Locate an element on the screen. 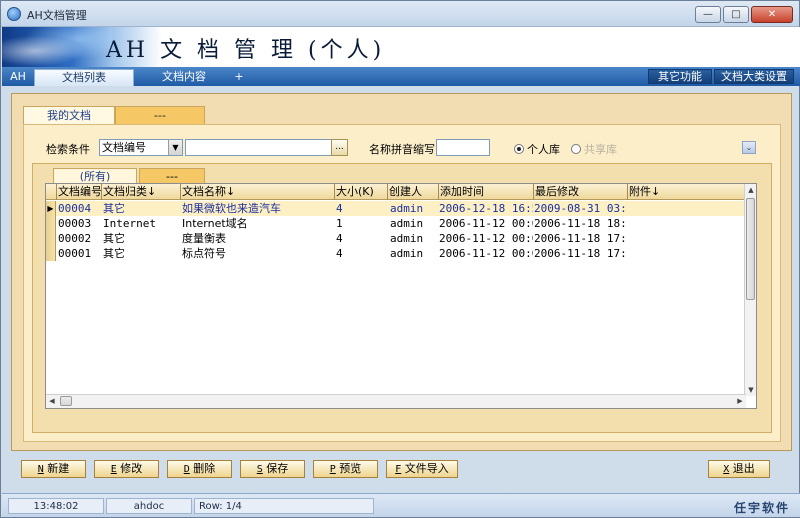 This screenshot has height=518, width=800. col-header-added-time: 添加时间 is located at coordinates (485, 192).